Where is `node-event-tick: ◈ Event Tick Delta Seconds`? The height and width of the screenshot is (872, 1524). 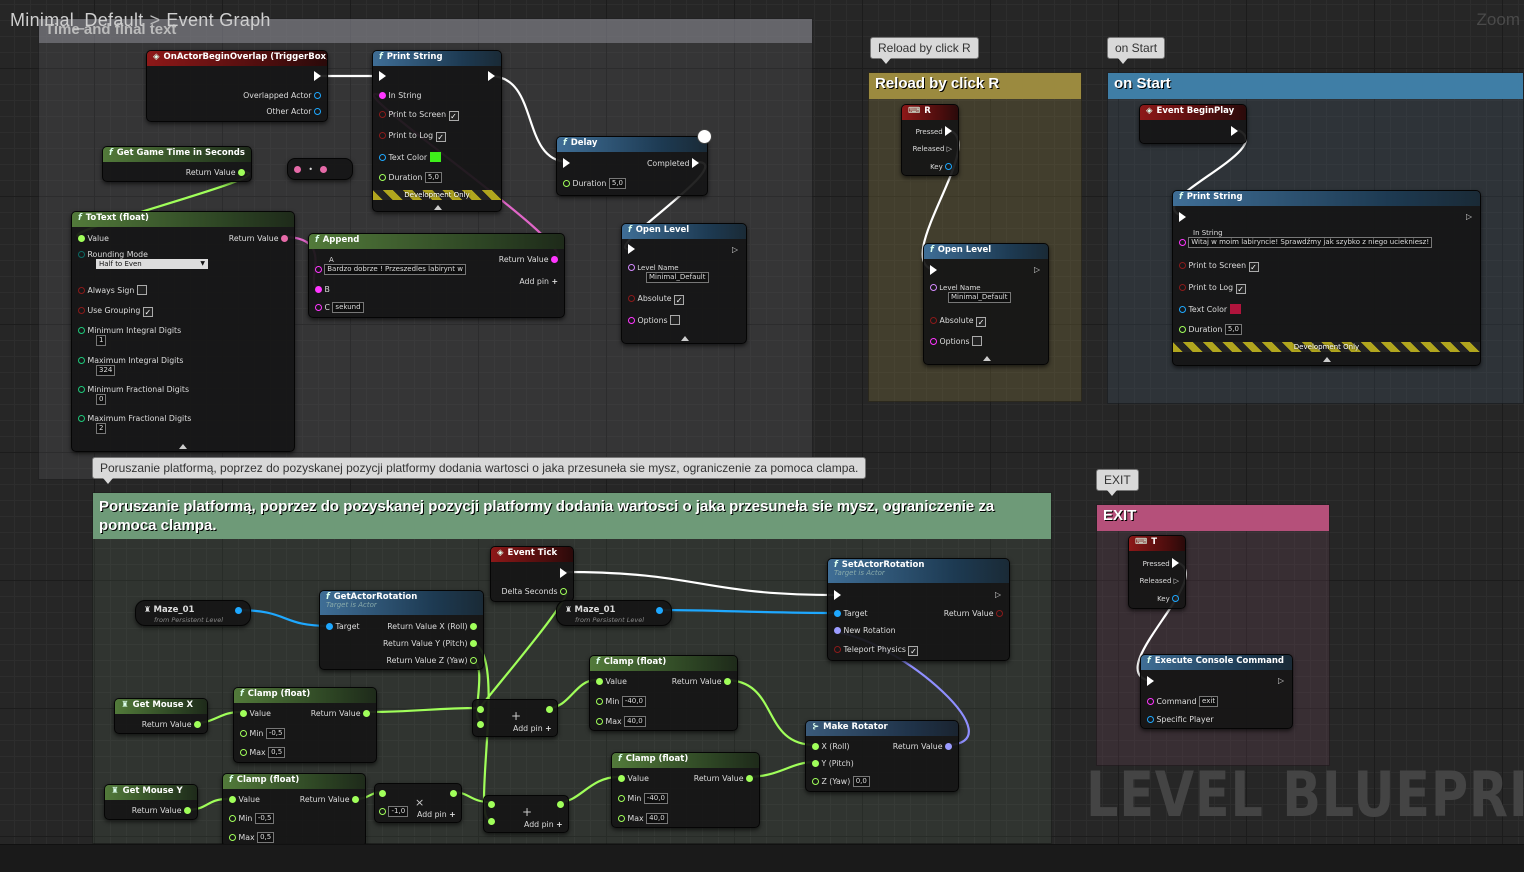
node-event-tick: ◈ Event Tick Delta Seconds is located at coordinates (532, 574).